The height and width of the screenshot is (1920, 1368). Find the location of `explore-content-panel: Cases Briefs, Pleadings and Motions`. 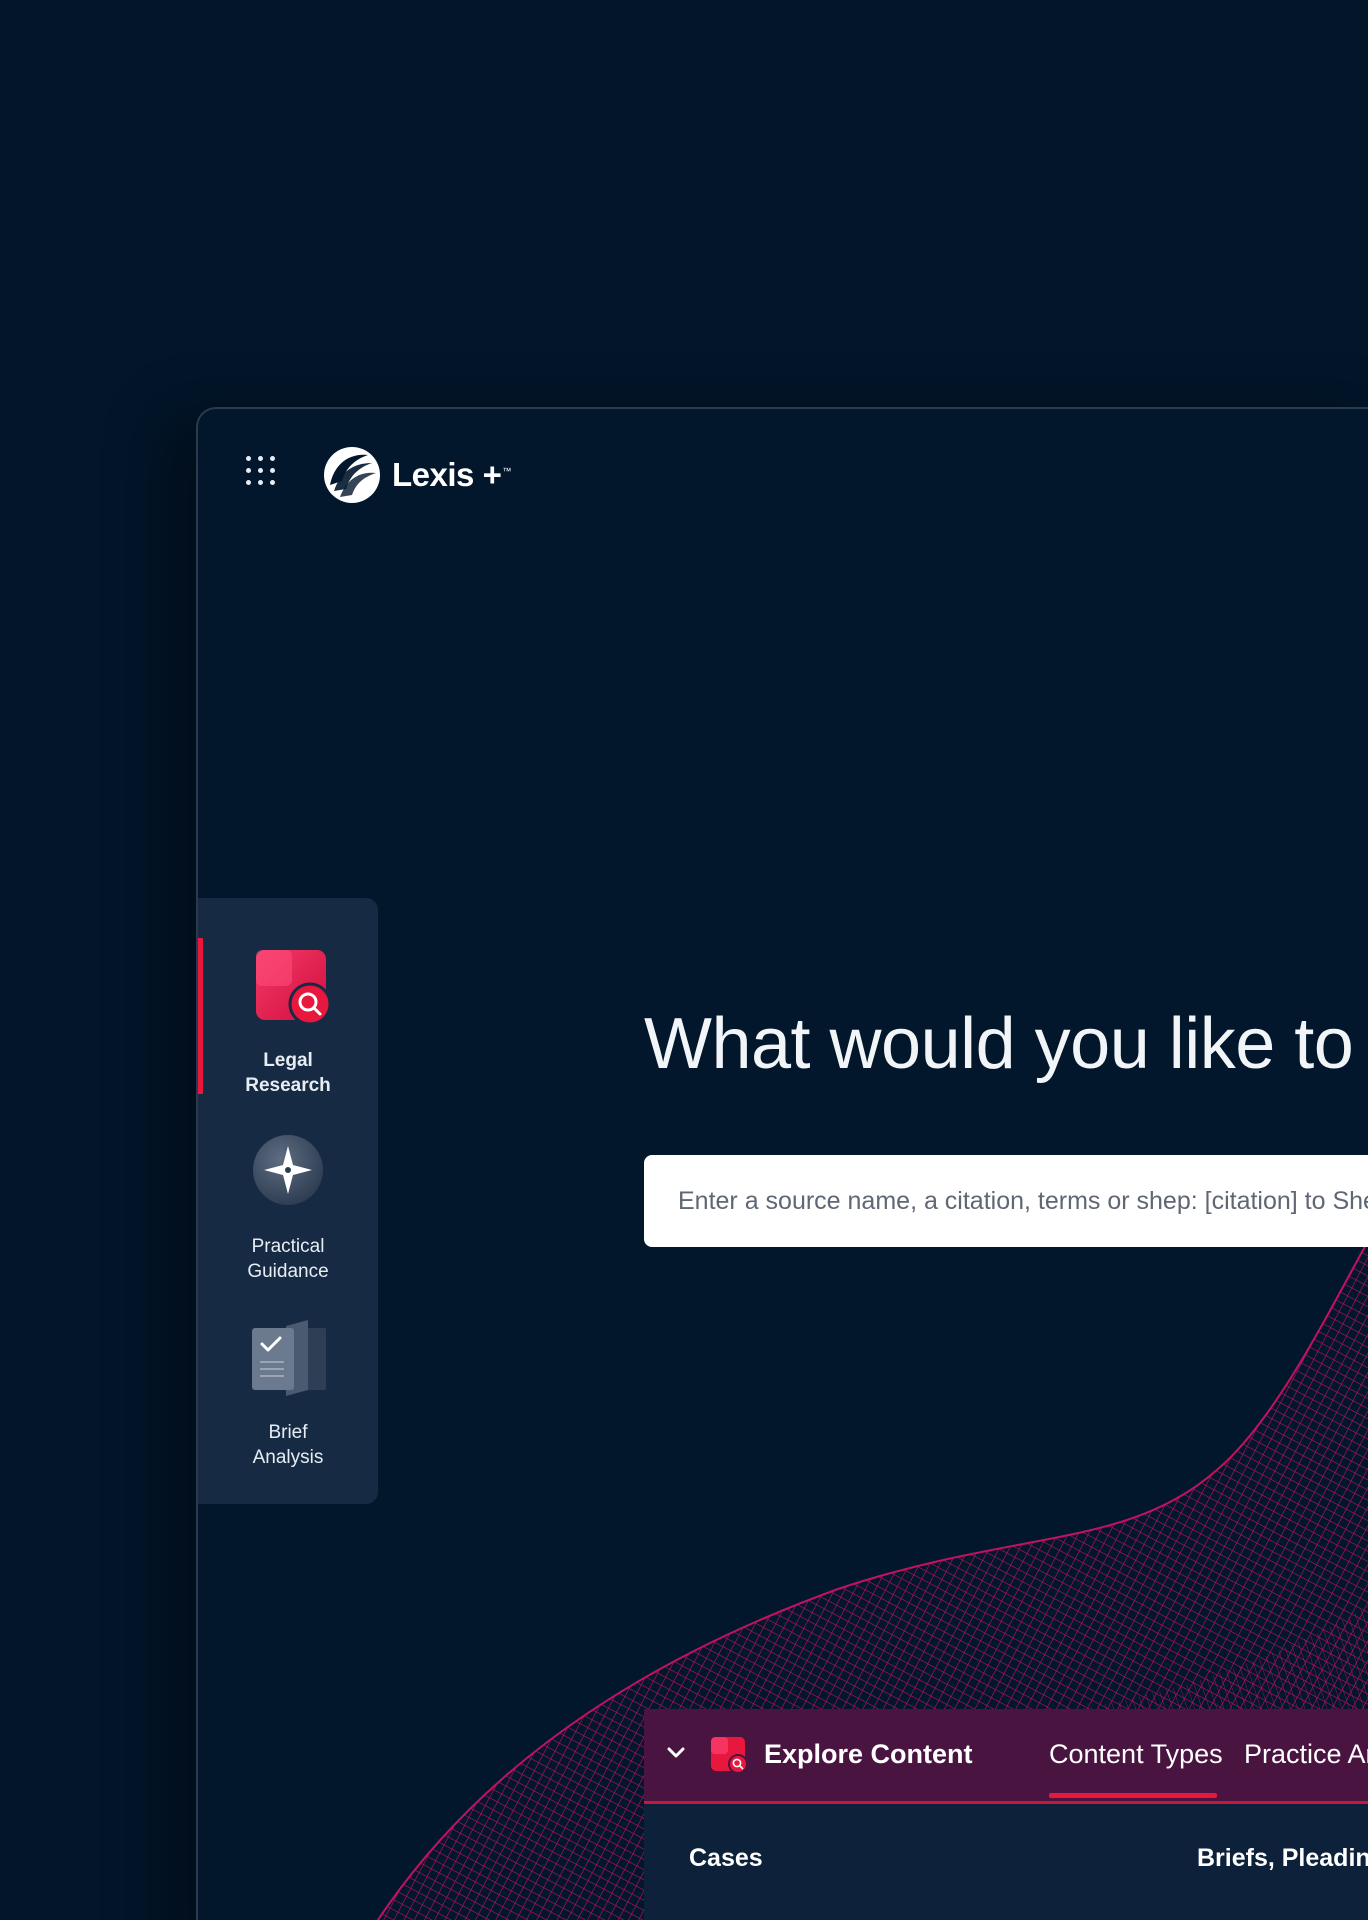

explore-content-panel: Cases Briefs, Pleadings and Motions is located at coordinates (1006, 1862).